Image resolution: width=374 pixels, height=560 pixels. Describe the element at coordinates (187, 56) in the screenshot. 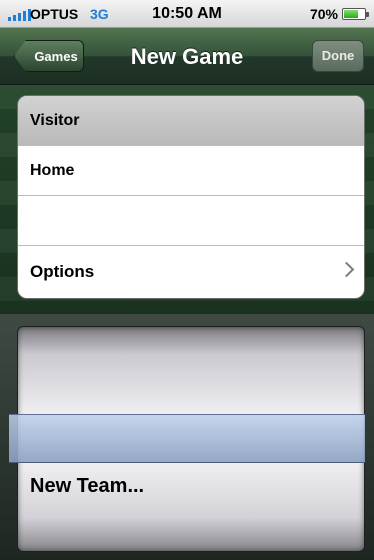

I see `navigation-bar: New Game Games Done` at that location.